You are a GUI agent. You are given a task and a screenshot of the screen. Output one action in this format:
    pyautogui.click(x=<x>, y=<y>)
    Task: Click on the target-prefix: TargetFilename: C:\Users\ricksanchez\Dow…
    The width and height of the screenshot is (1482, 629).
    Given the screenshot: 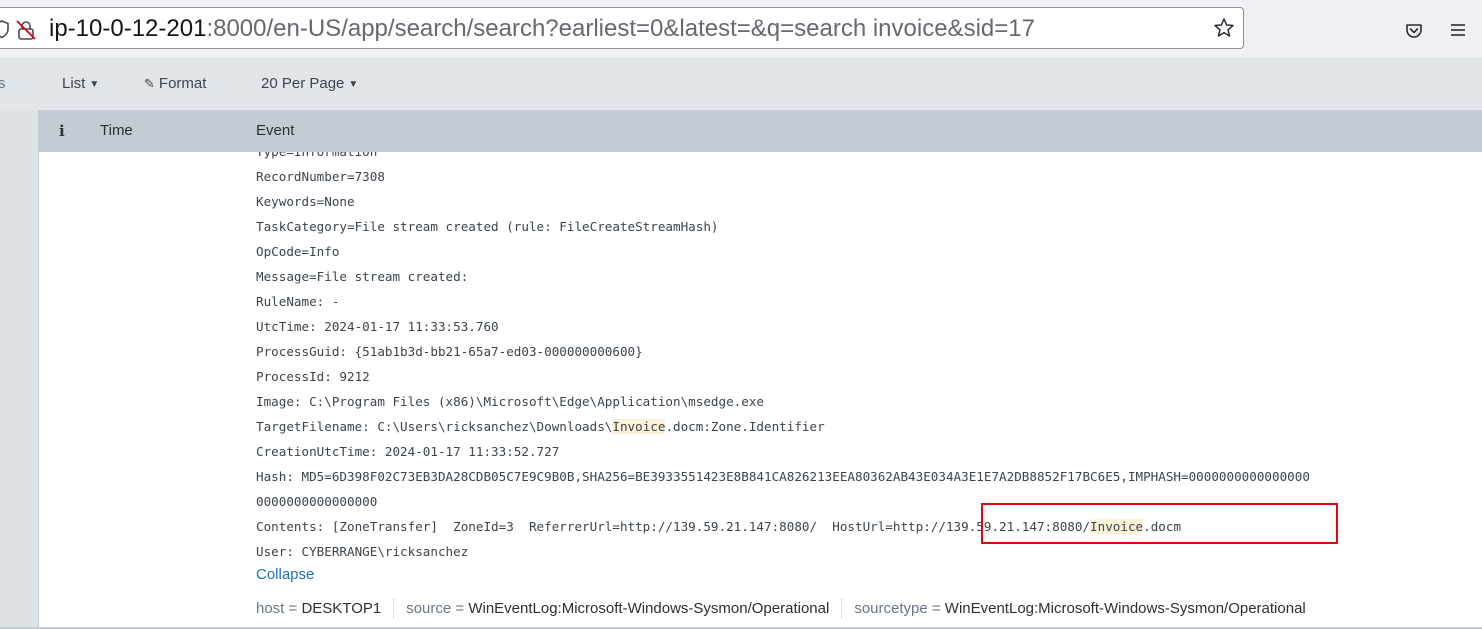 What is the action you would take?
    pyautogui.click(x=434, y=426)
    